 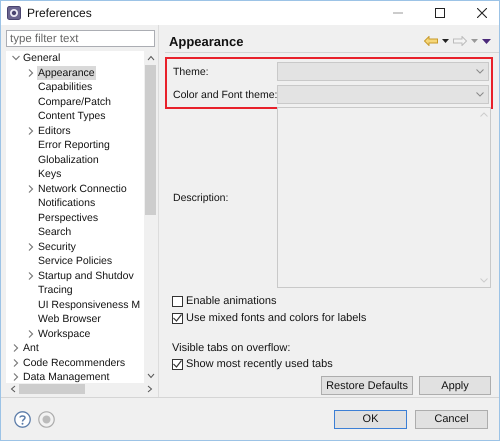 What do you see at coordinates (66, 73) in the screenshot?
I see `tree-item: Appearance` at bounding box center [66, 73].